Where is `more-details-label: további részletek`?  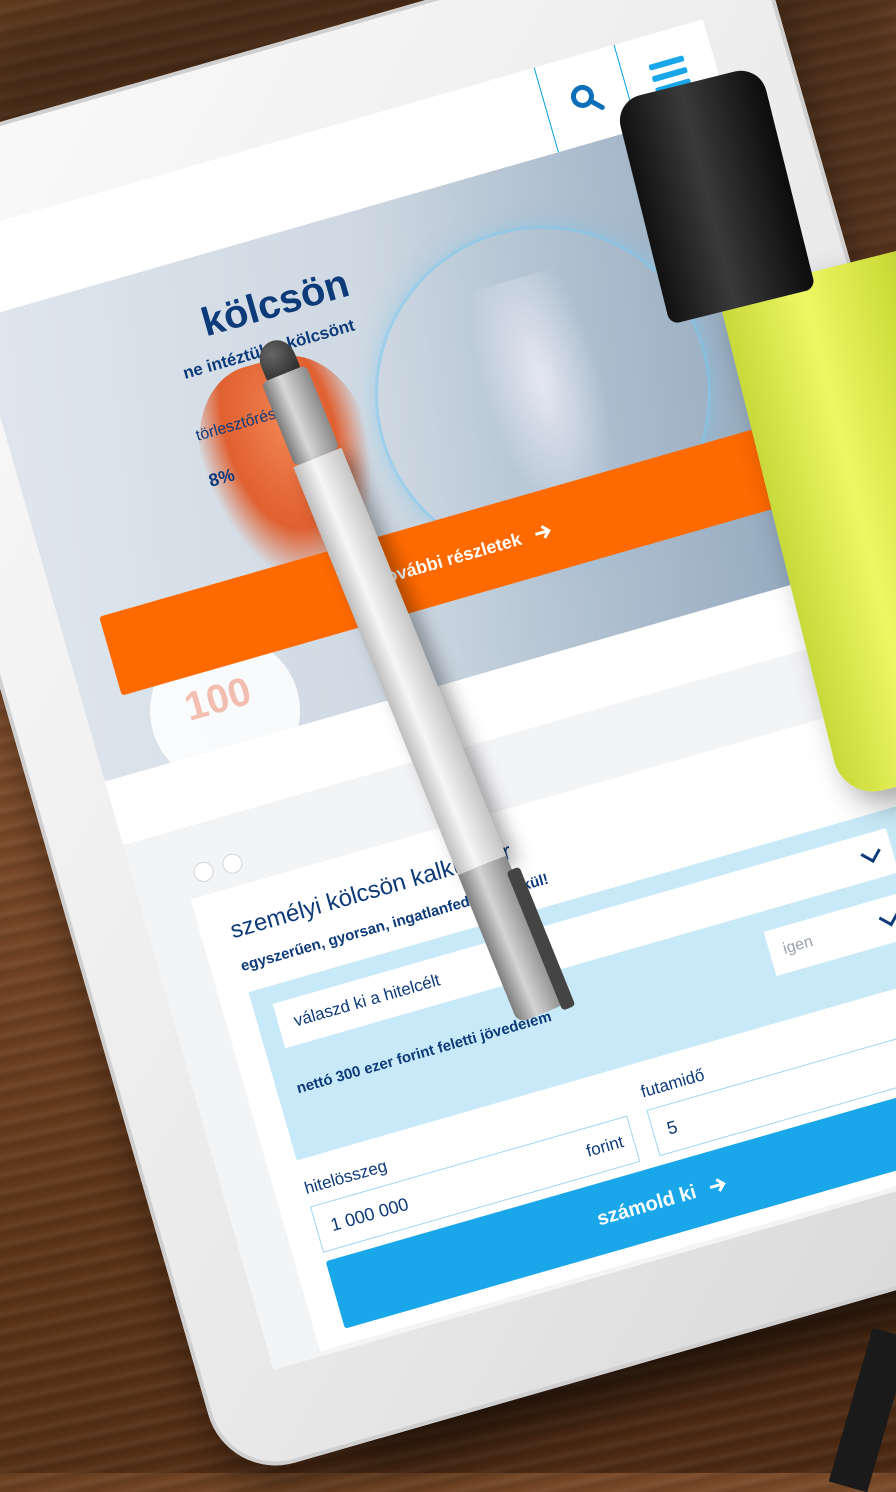 more-details-label: további részletek is located at coordinates (450, 558).